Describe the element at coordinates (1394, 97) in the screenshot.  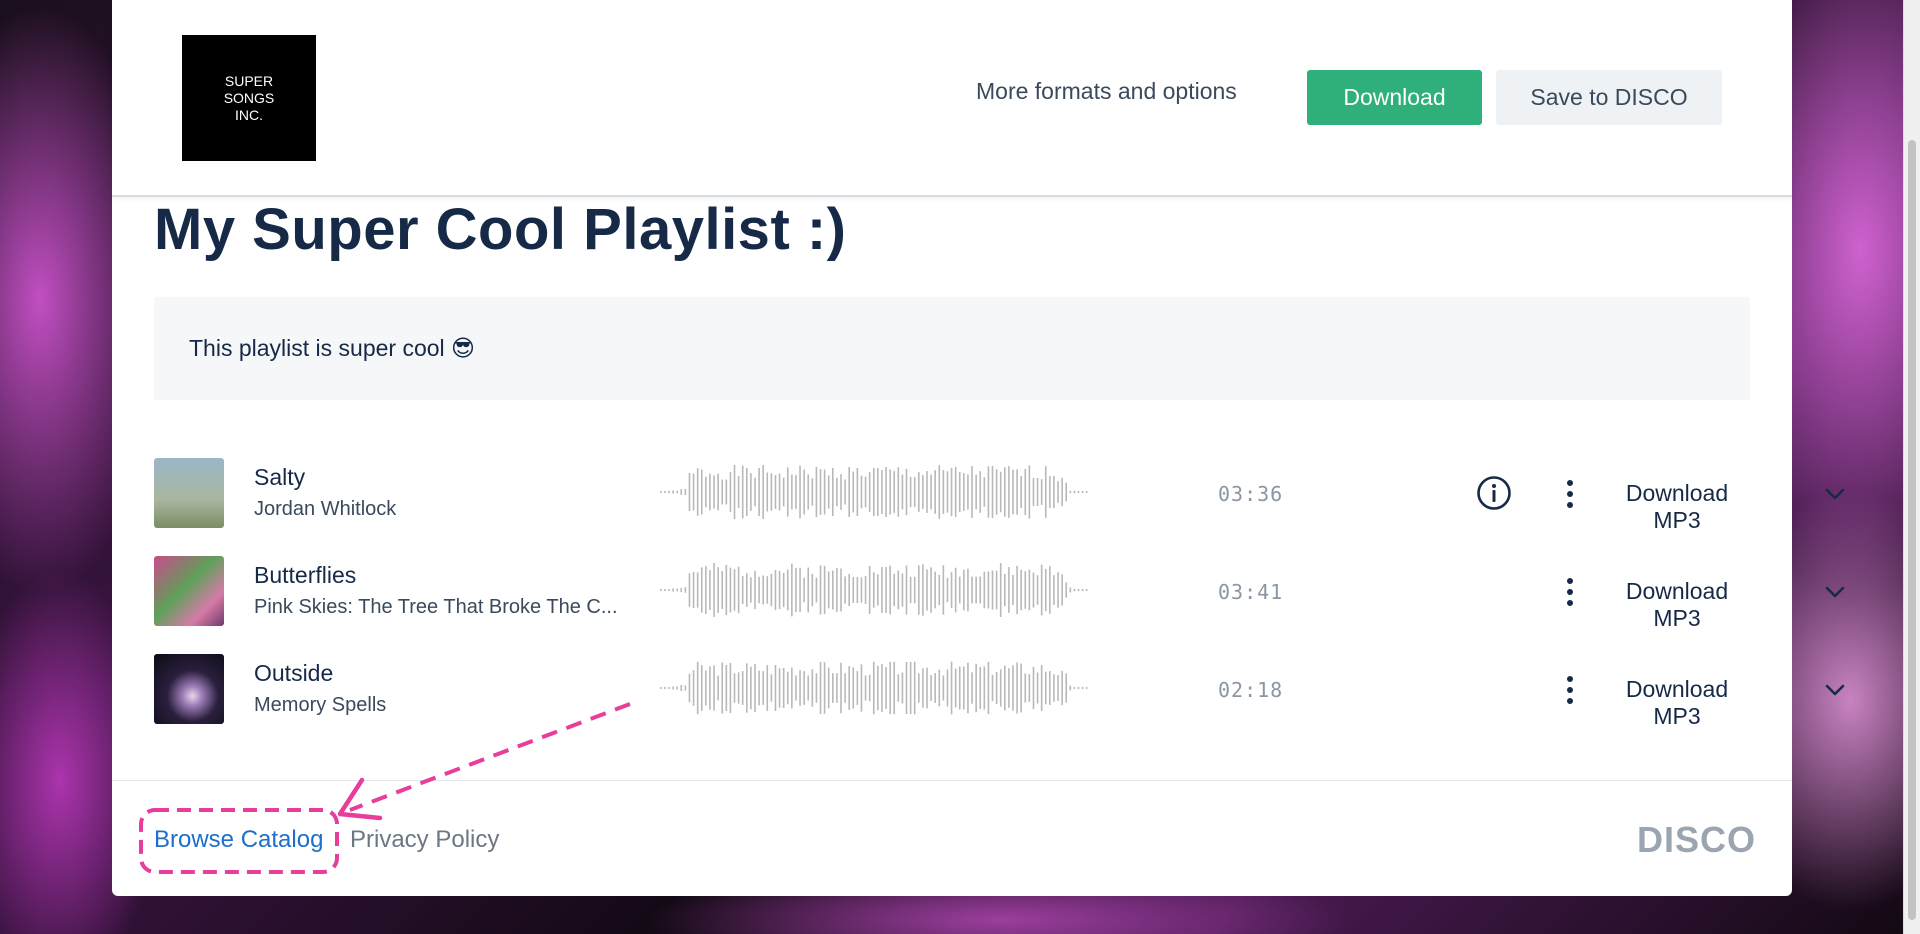
I see `download-button: Download` at that location.